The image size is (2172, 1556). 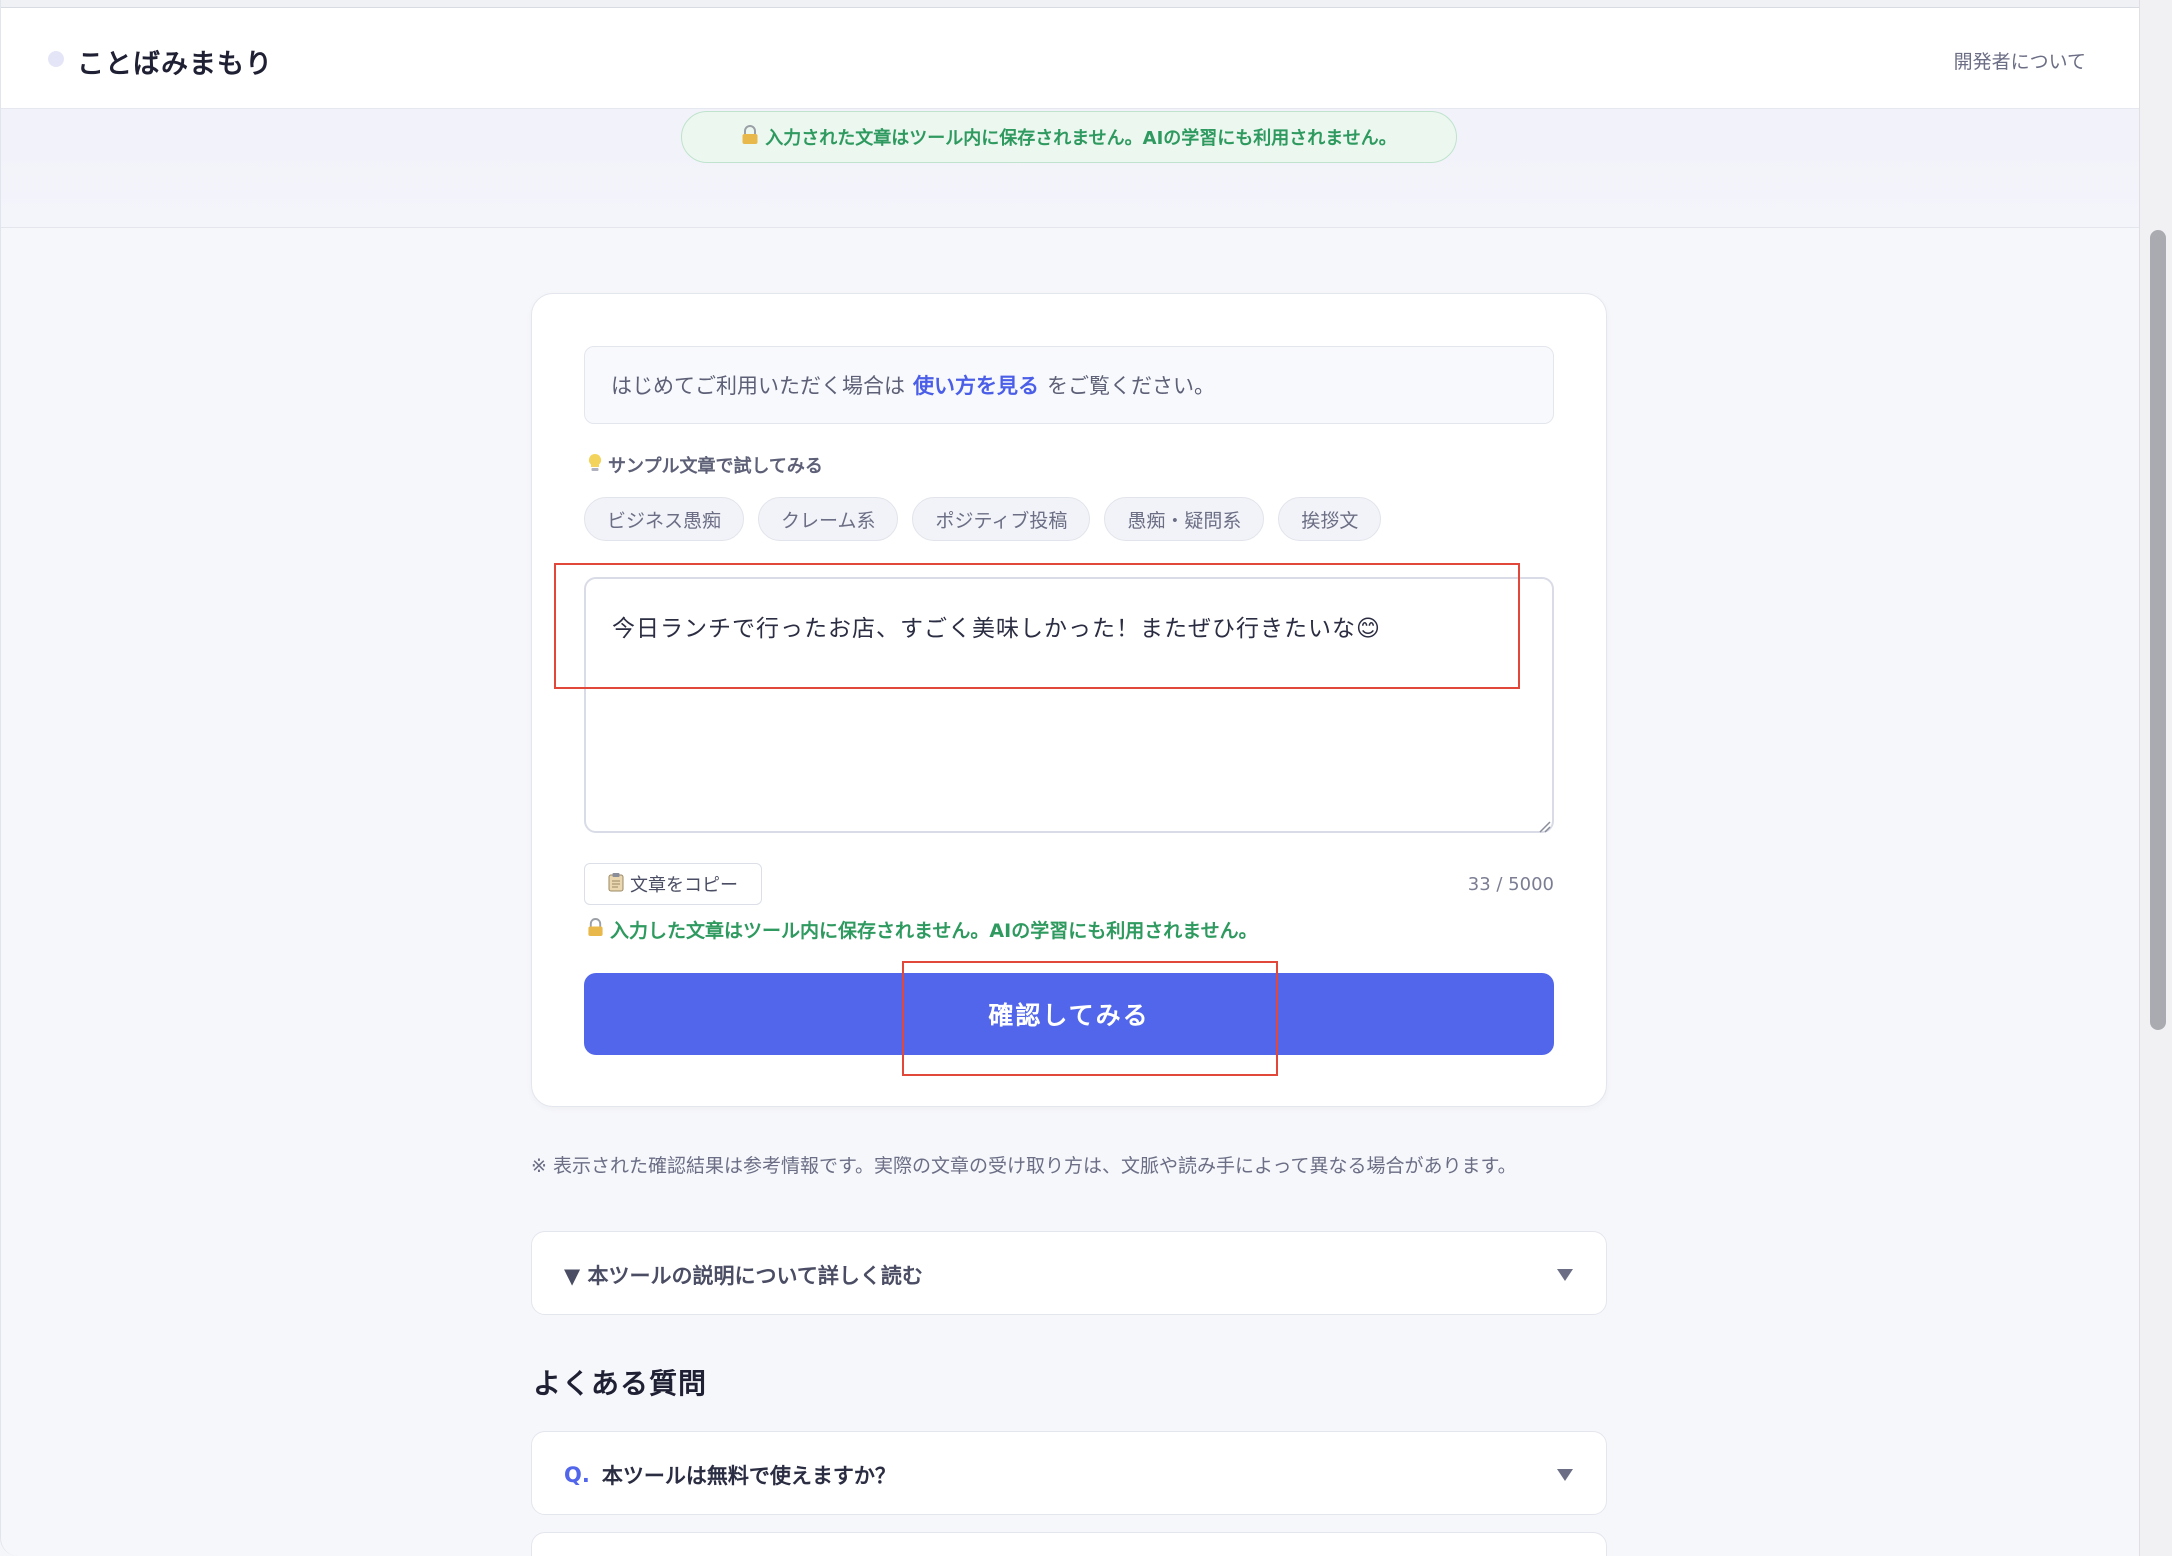 I want to click on hero-band: 入力された文章はツール内に保存されません。AIの学習にも利用されません。, so click(x=1071, y=168).